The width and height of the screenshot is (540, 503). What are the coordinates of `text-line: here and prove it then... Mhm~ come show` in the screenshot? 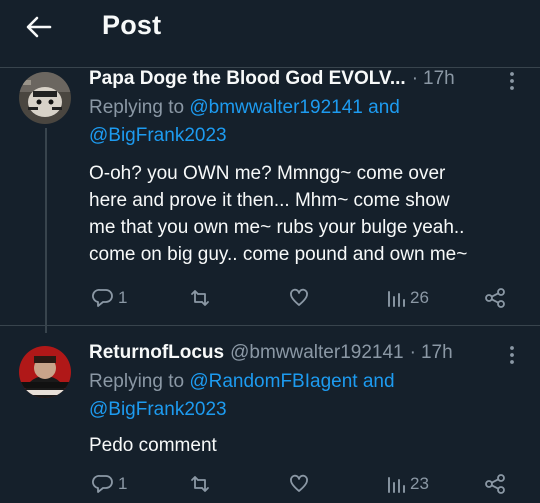 It's located at (269, 200).